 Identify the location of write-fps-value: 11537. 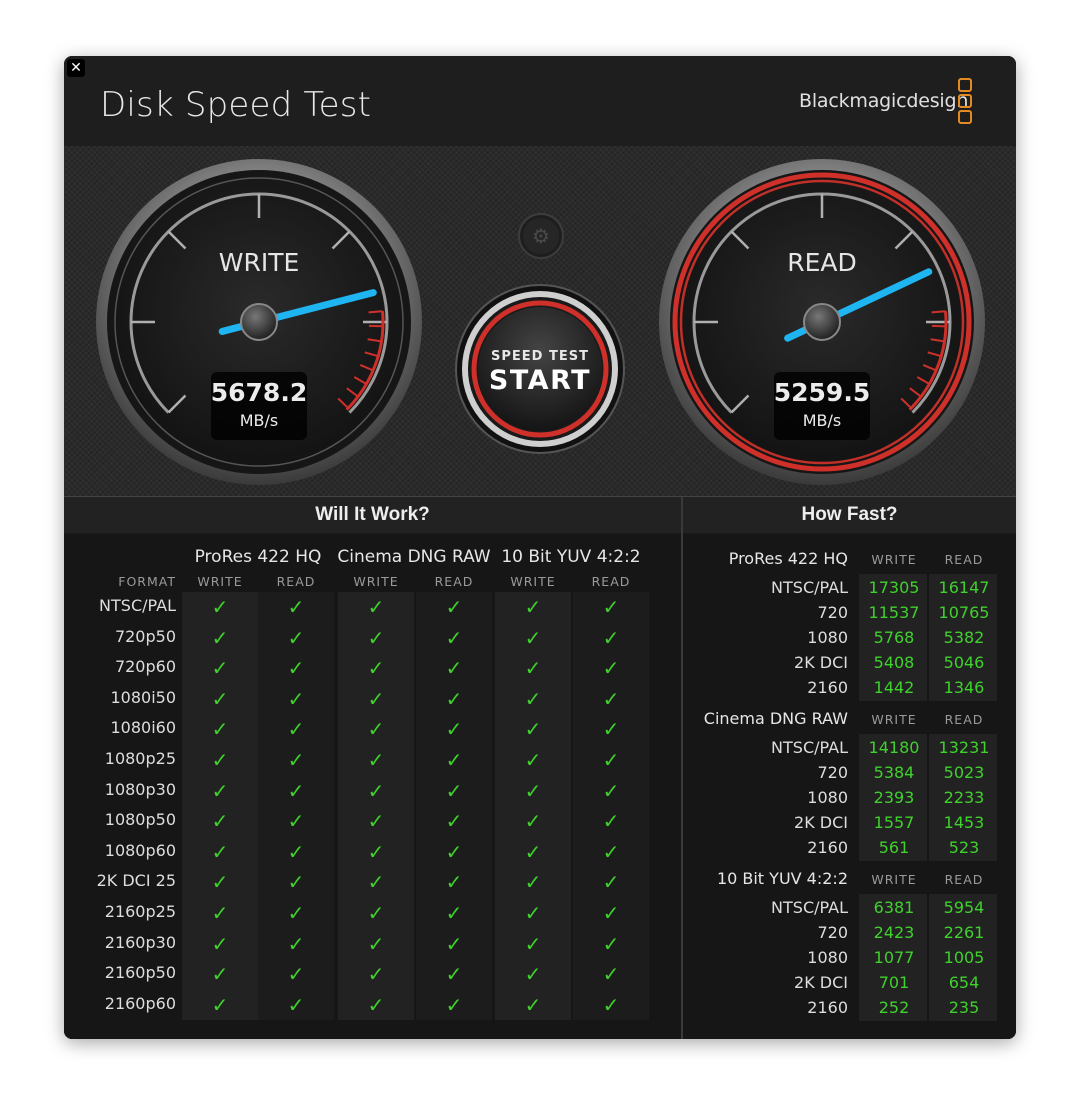
(894, 612).